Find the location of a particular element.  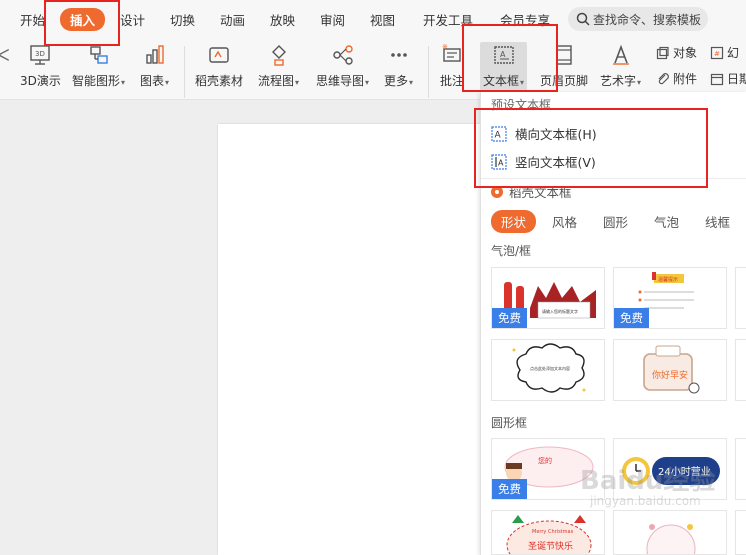

tool-attachment: 附件 is located at coordinates (676, 78).